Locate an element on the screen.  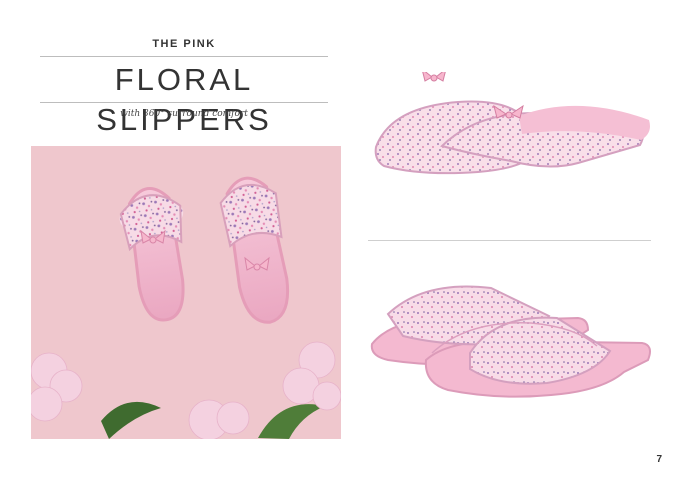
product-image-mules is located at coordinates (511, 142).